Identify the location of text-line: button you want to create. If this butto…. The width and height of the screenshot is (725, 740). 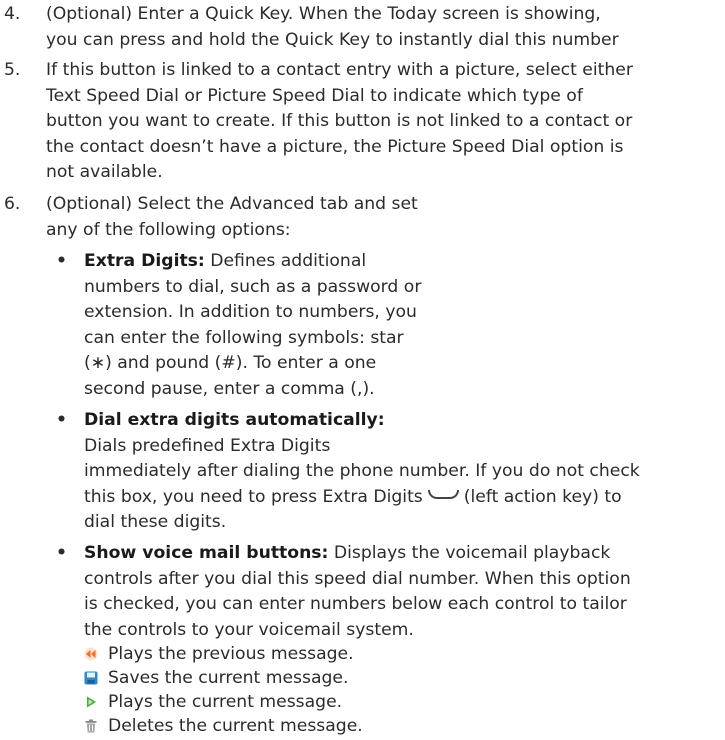
(339, 121).